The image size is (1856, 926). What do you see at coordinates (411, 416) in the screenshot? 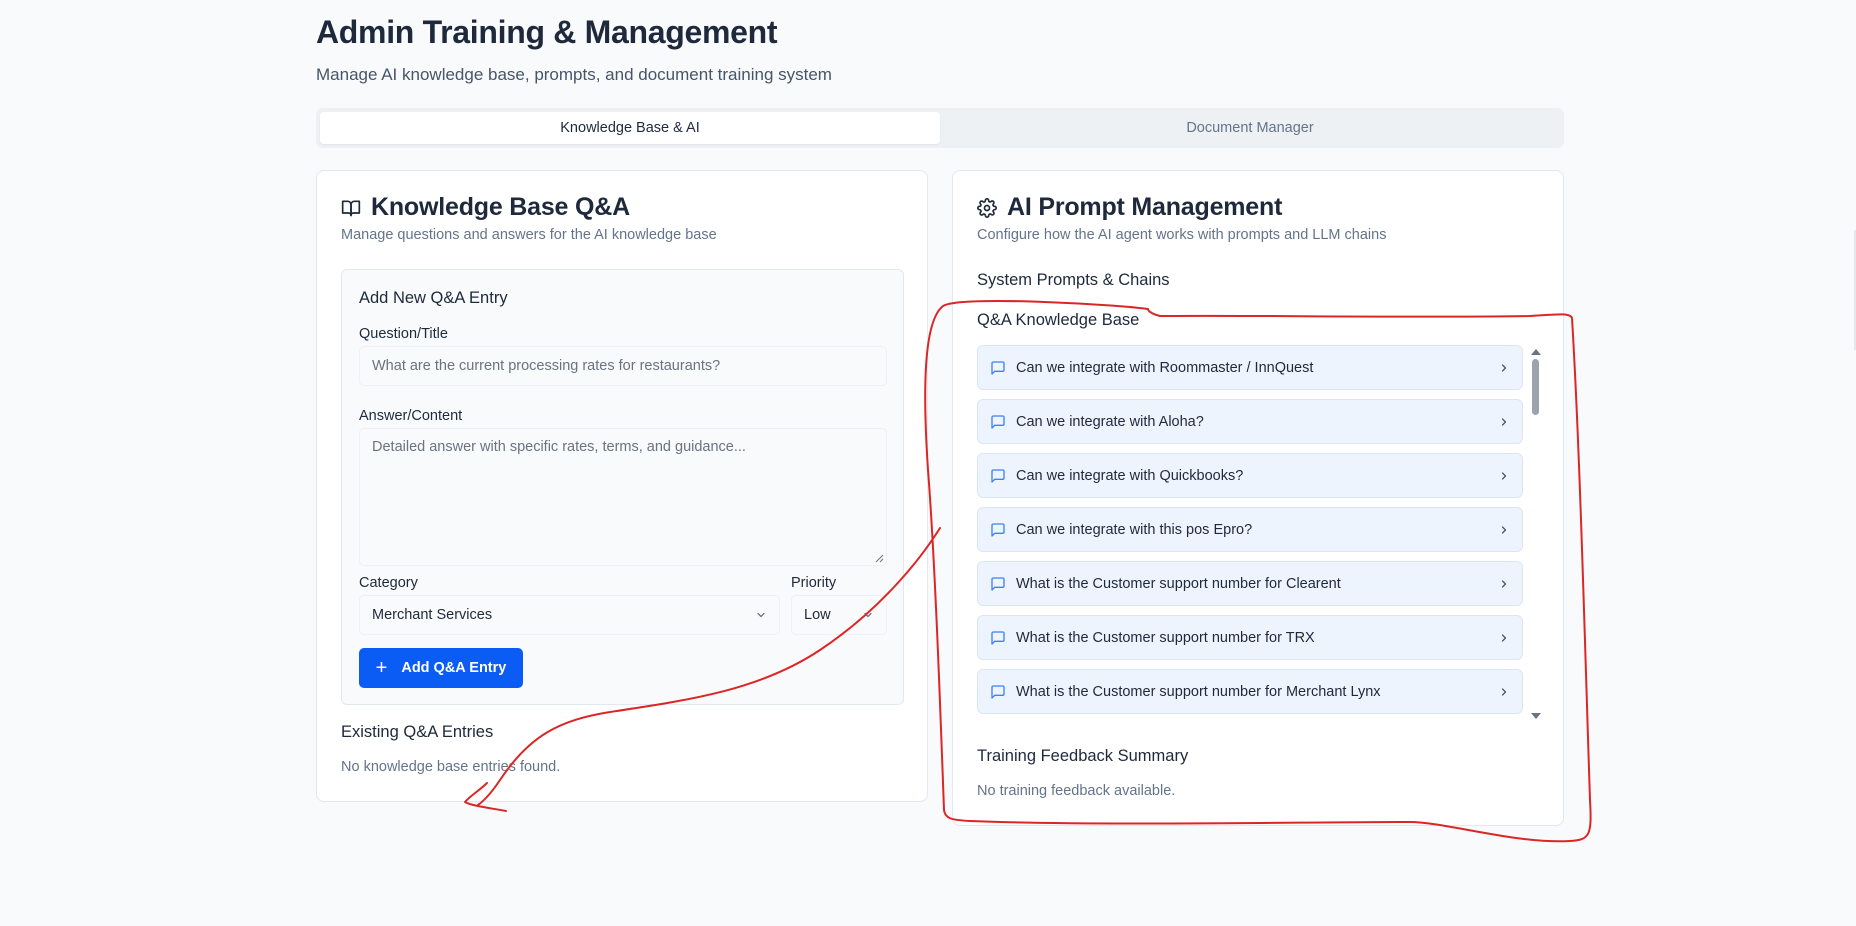
I see `answer-label: Answer/Content` at bounding box center [411, 416].